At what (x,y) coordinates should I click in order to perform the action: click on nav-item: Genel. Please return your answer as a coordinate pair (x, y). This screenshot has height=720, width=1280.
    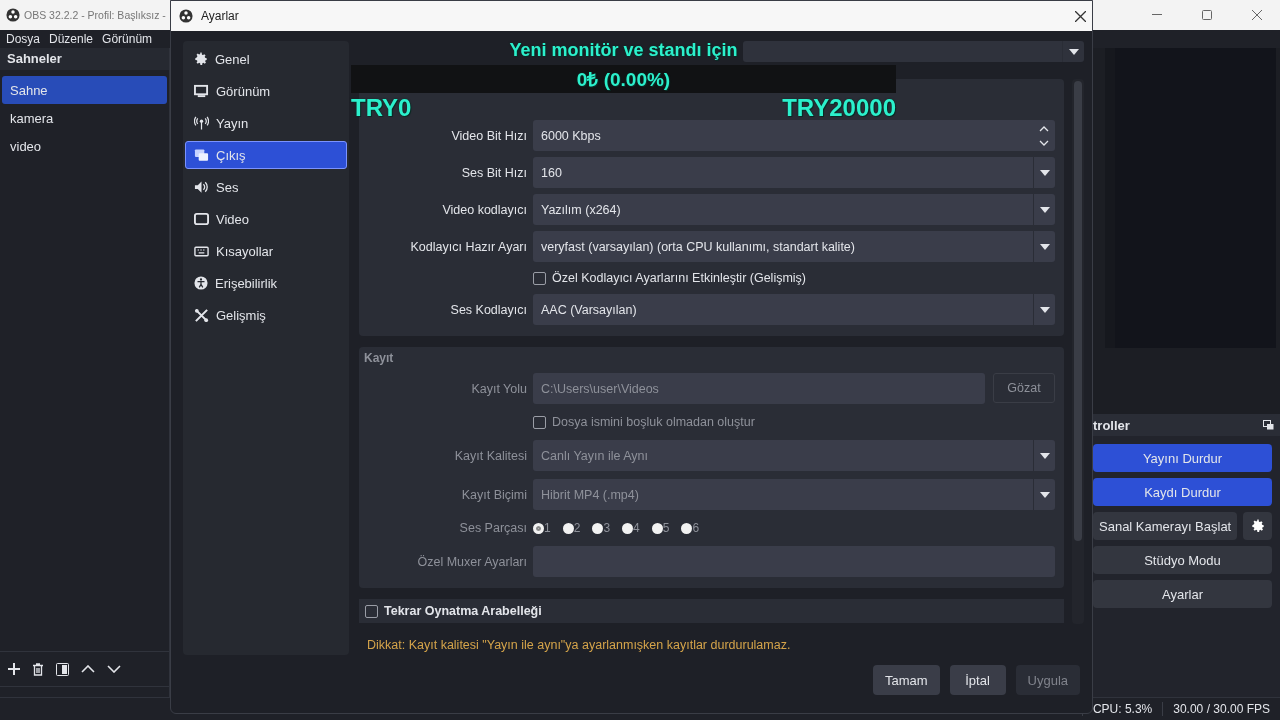
    Looking at the image, I should click on (266, 59).